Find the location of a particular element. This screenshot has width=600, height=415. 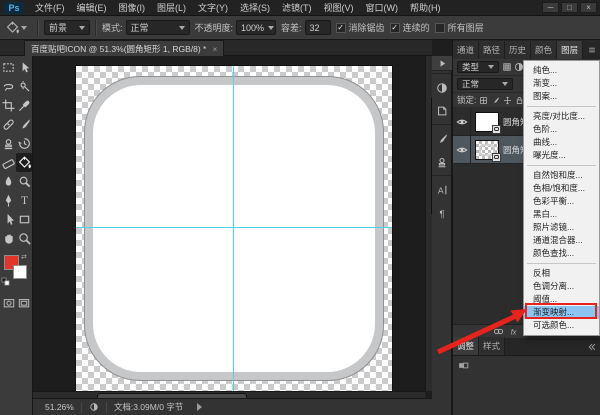

fx-icon: fx is located at coordinates (513, 331).